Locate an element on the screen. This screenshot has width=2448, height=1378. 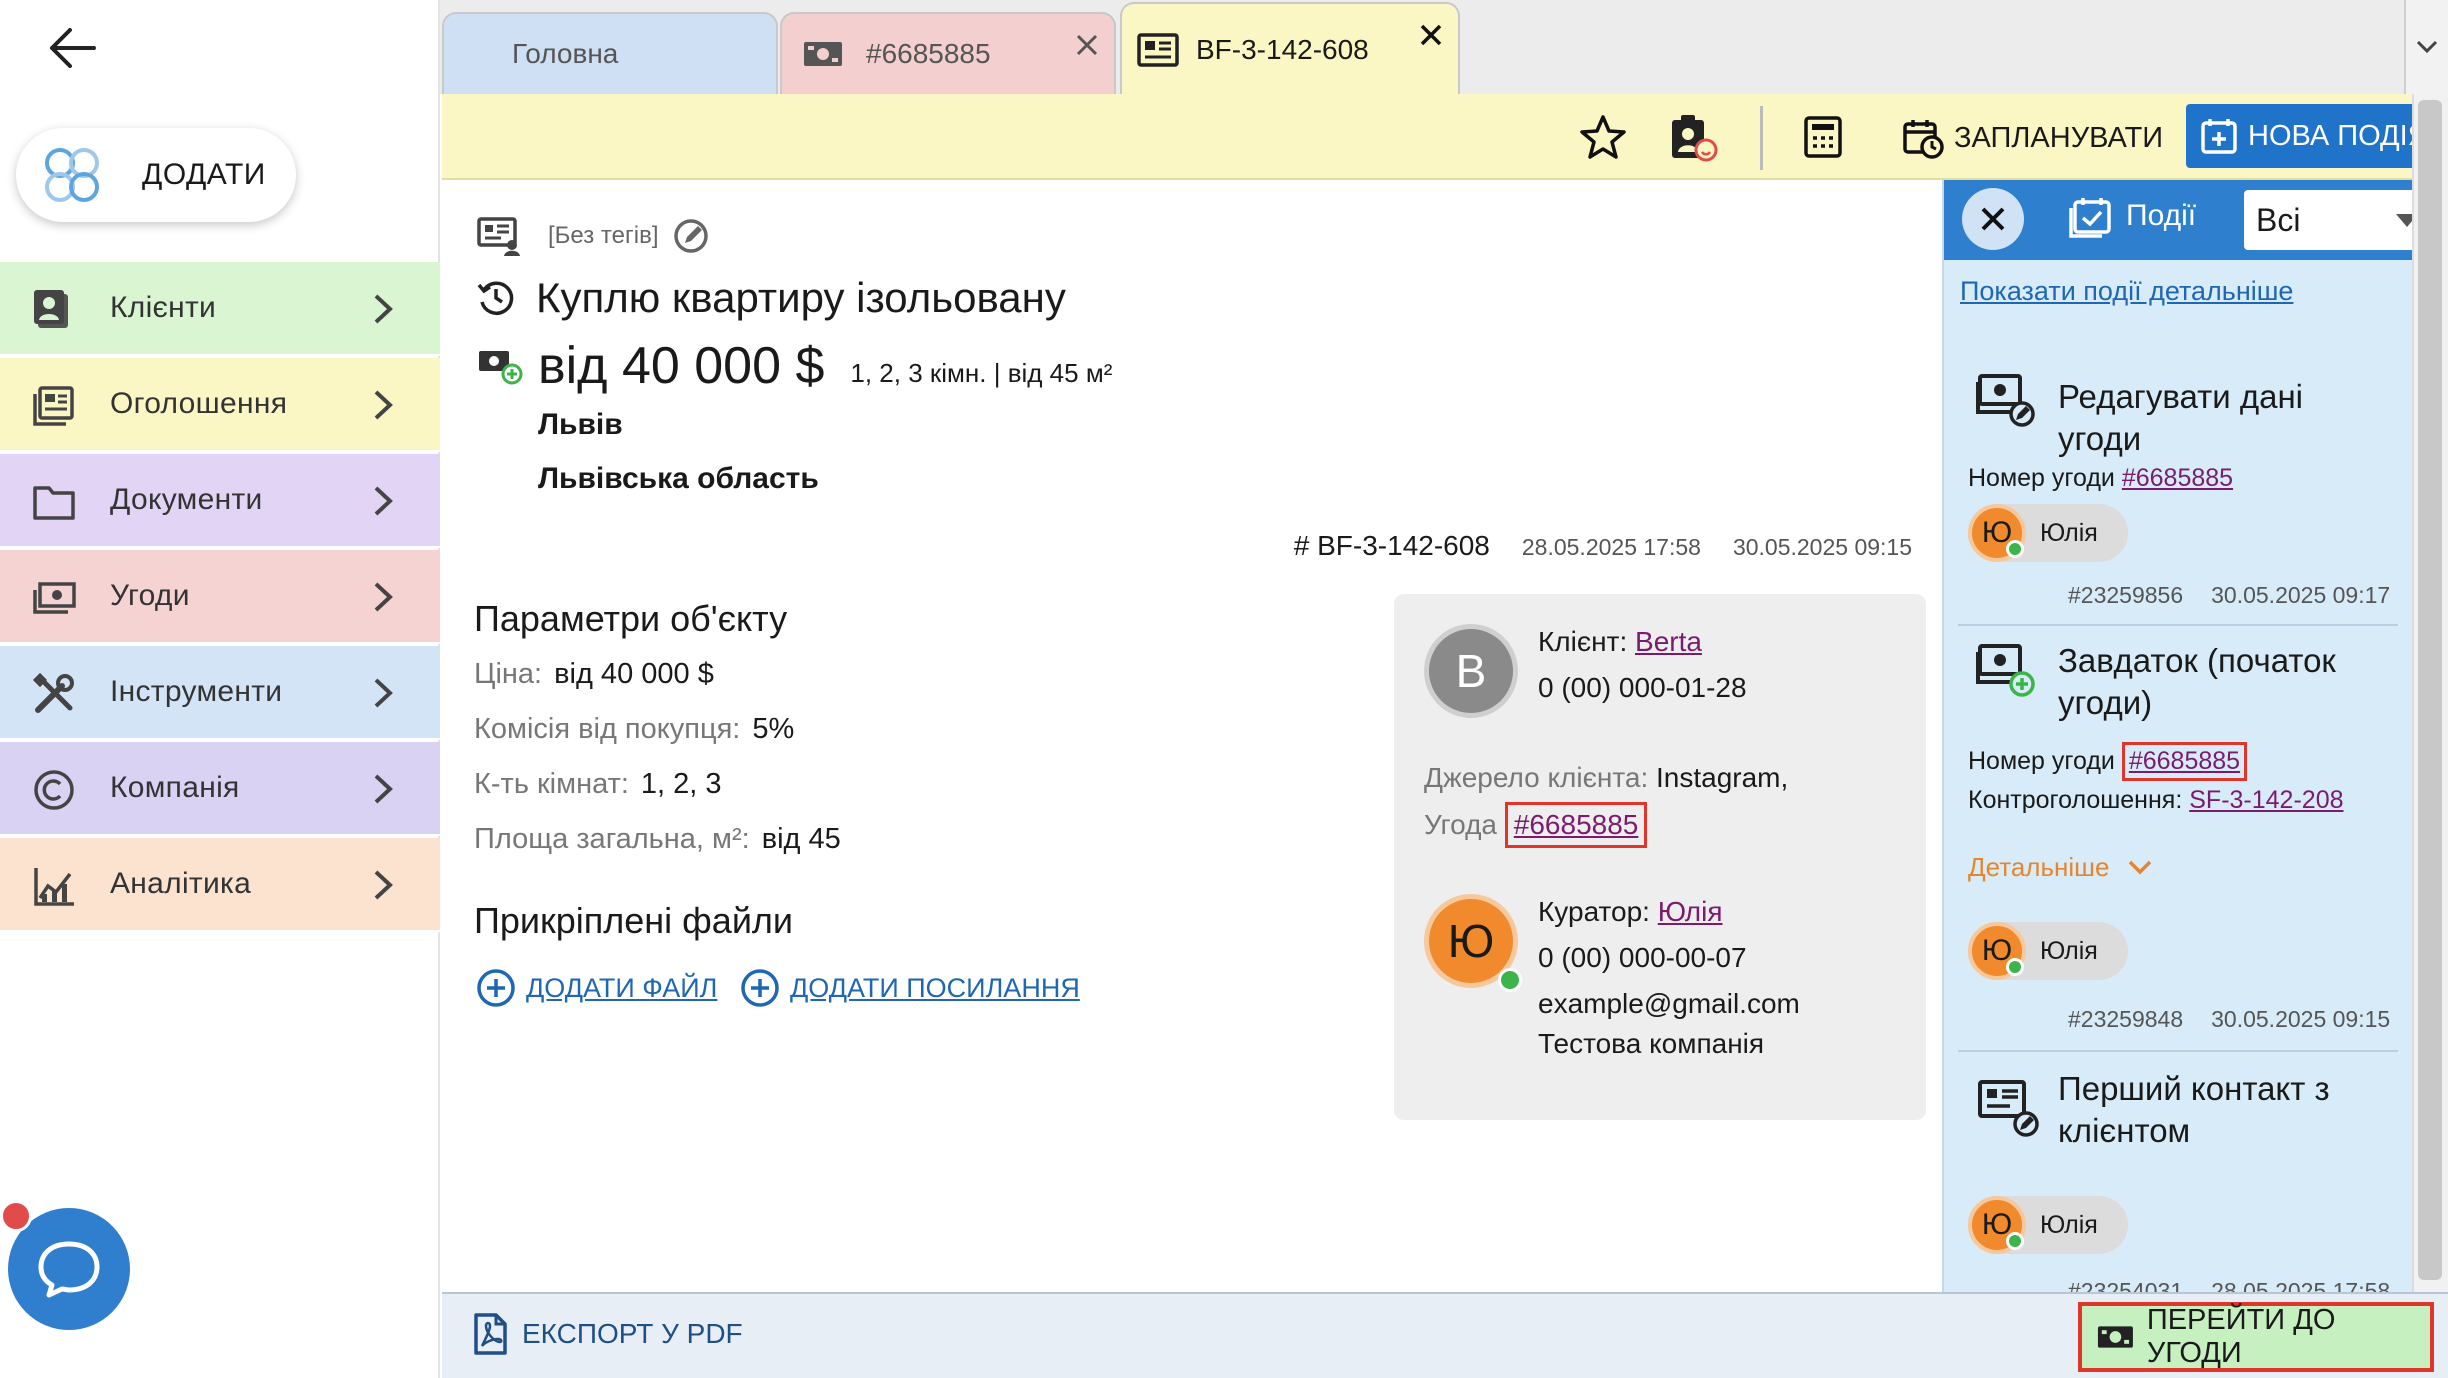
toolbar-divider is located at coordinates (1761, 138).